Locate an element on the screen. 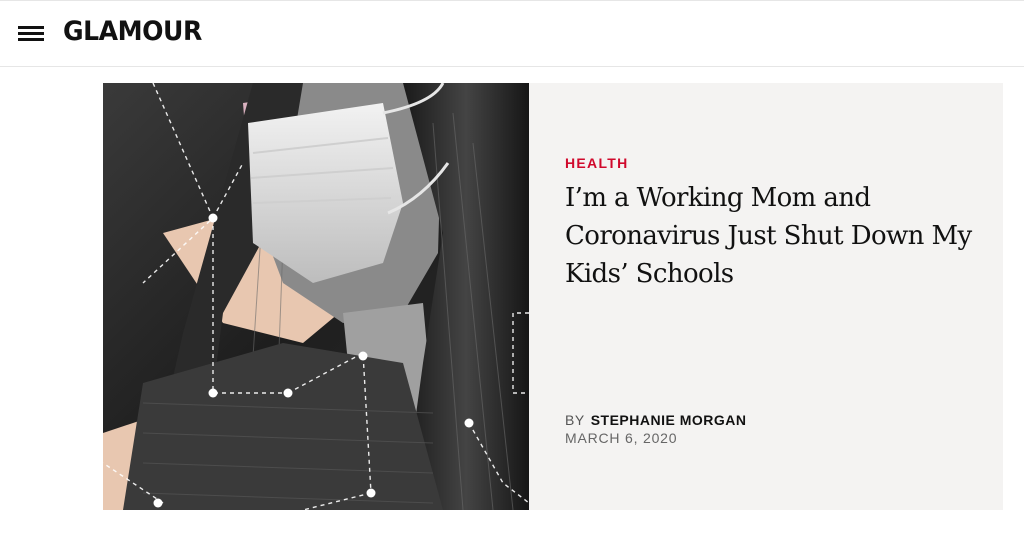  byline: BY STEPHANIE MORGAN is located at coordinates (655, 420).